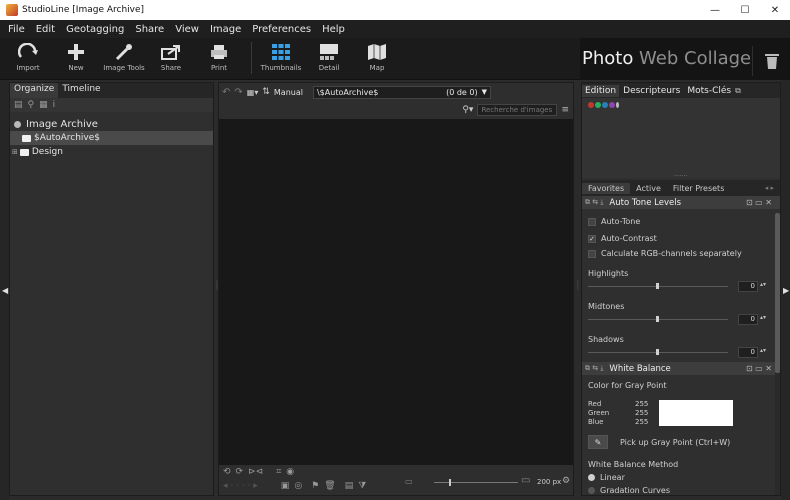  I want to click on midtones-value: 0, so click(748, 319).